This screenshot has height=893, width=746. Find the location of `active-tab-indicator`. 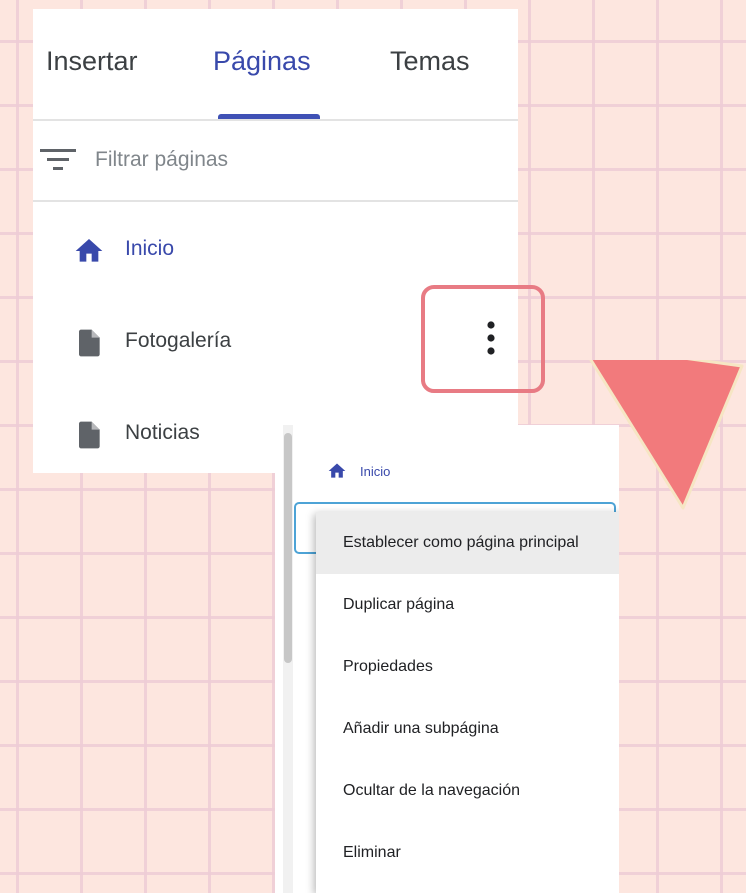

active-tab-indicator is located at coordinates (269, 116).